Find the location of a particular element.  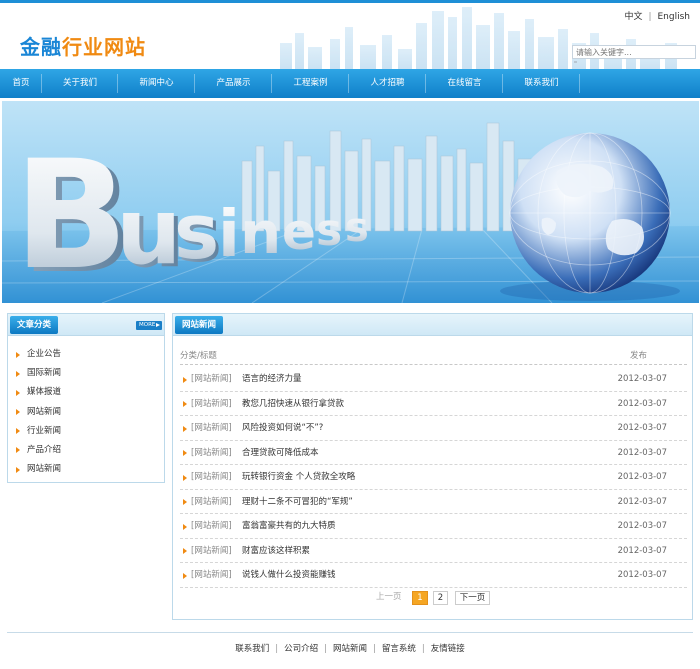

news-title-link: 风险投资如何说“不”? is located at coordinates (282, 428).